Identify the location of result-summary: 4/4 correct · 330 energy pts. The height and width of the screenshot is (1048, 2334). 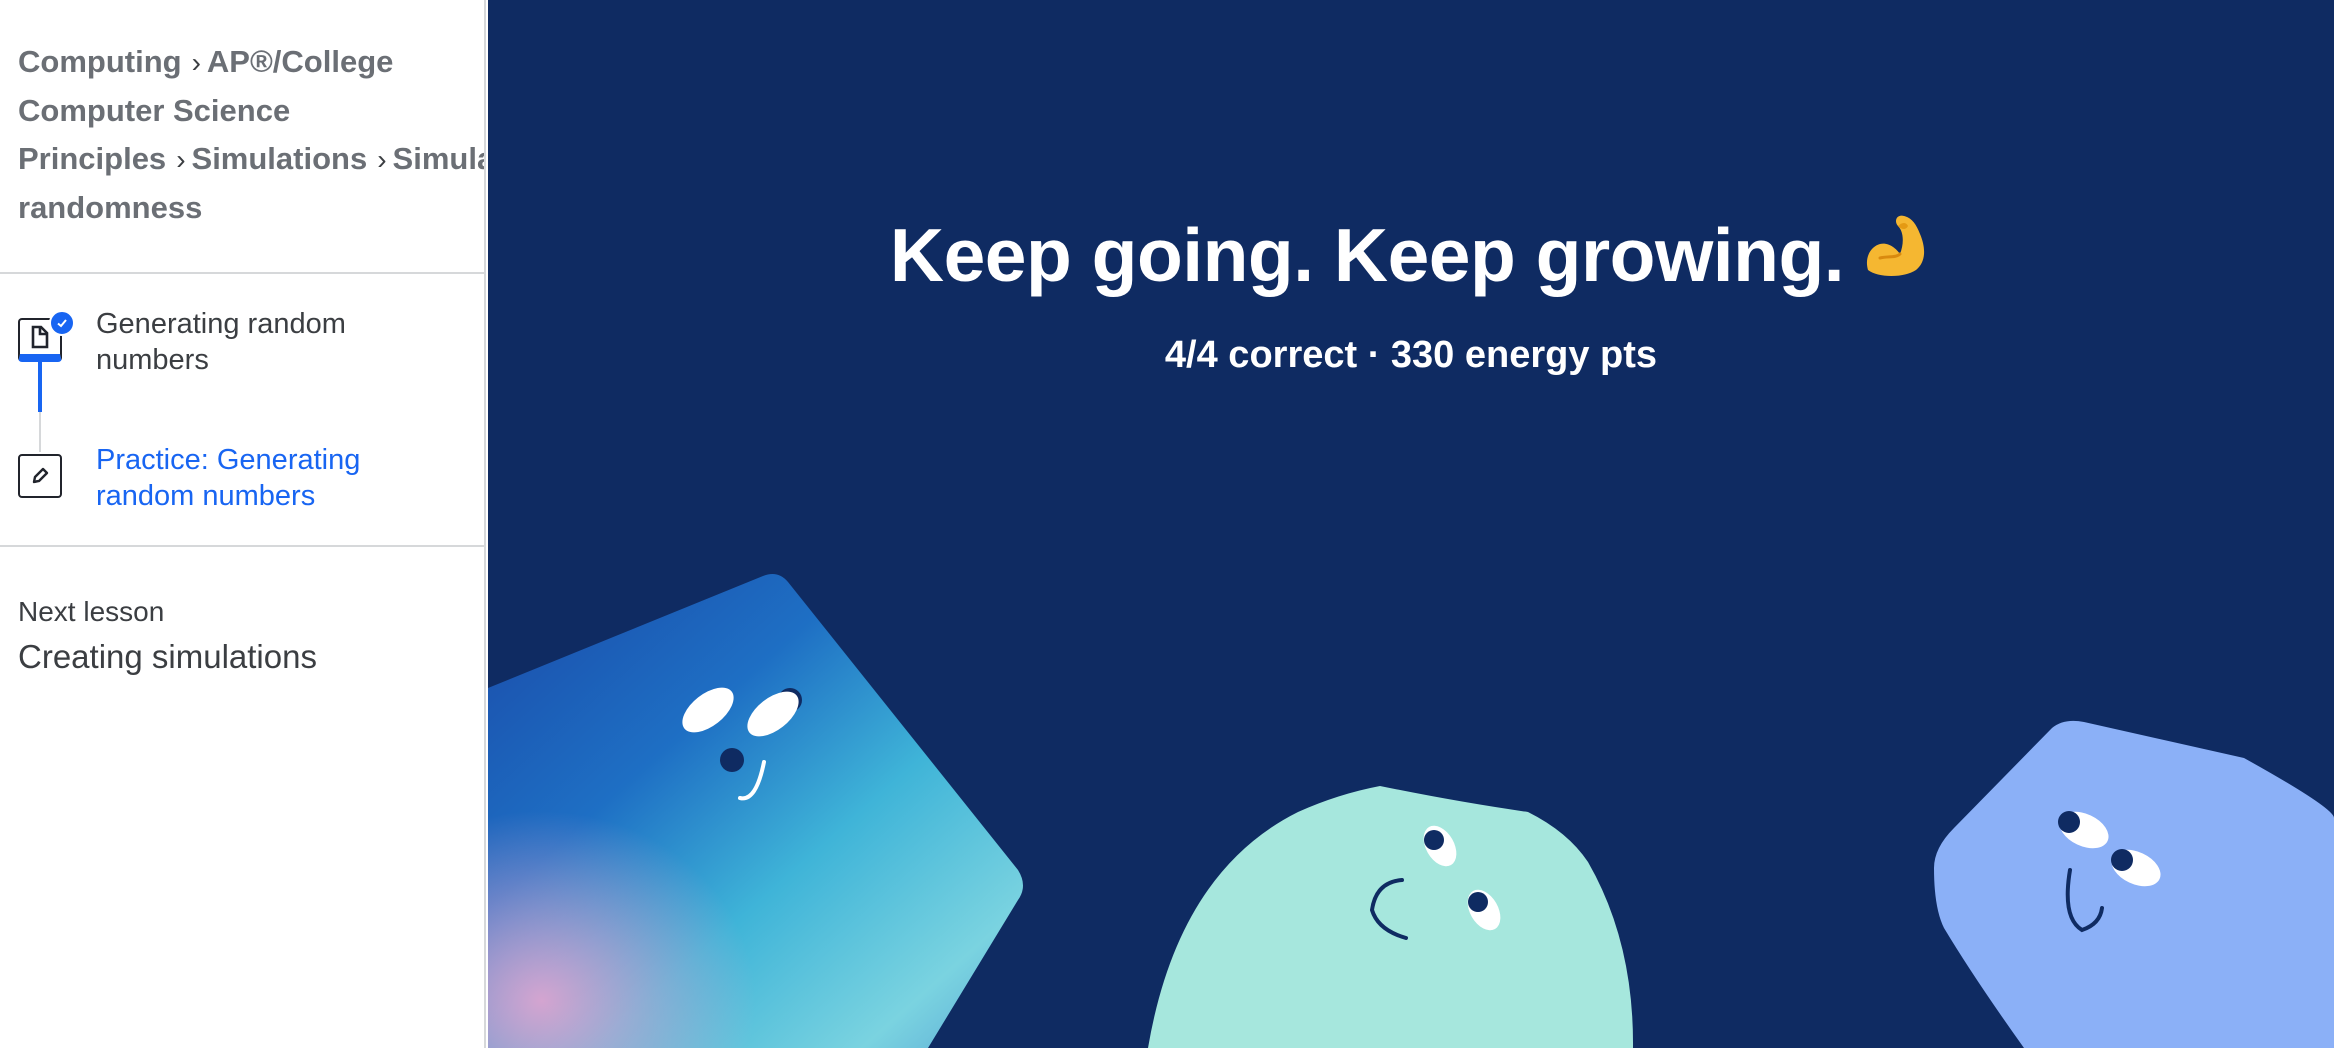
(1411, 355).